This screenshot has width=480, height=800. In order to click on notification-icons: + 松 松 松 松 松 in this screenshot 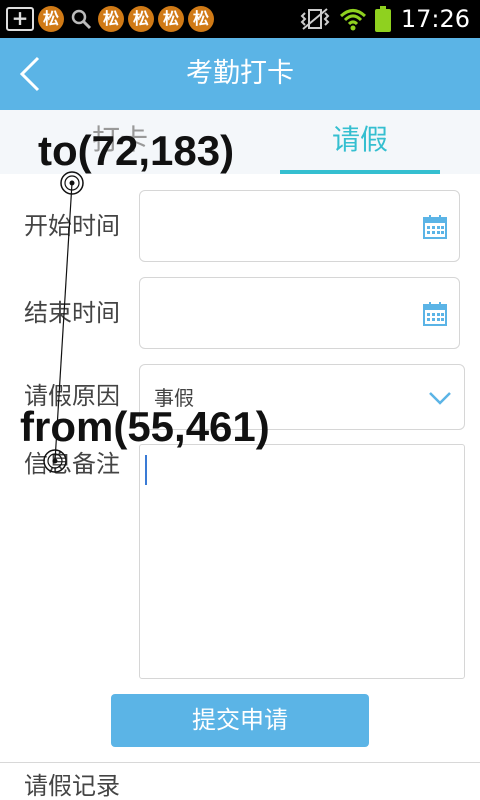, I will do `click(110, 19)`.